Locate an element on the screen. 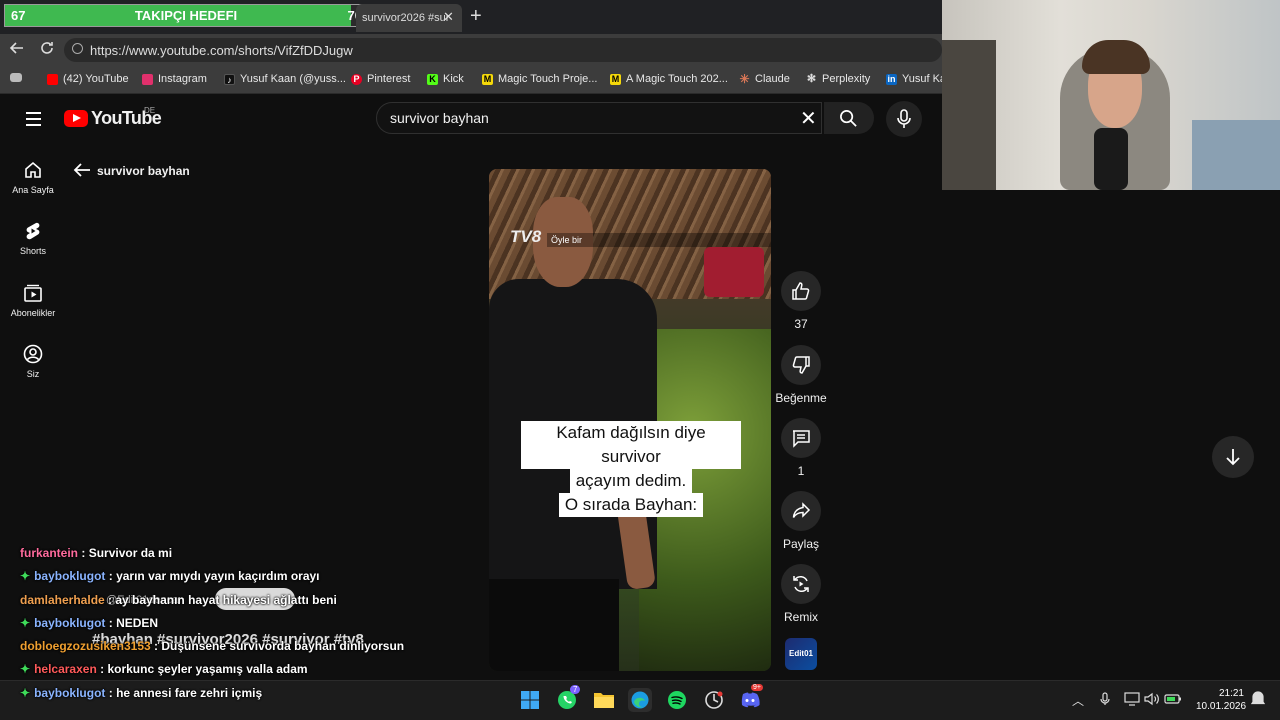 This screenshot has width=1280, height=720. share-button: Paylaş is located at coordinates (801, 521).